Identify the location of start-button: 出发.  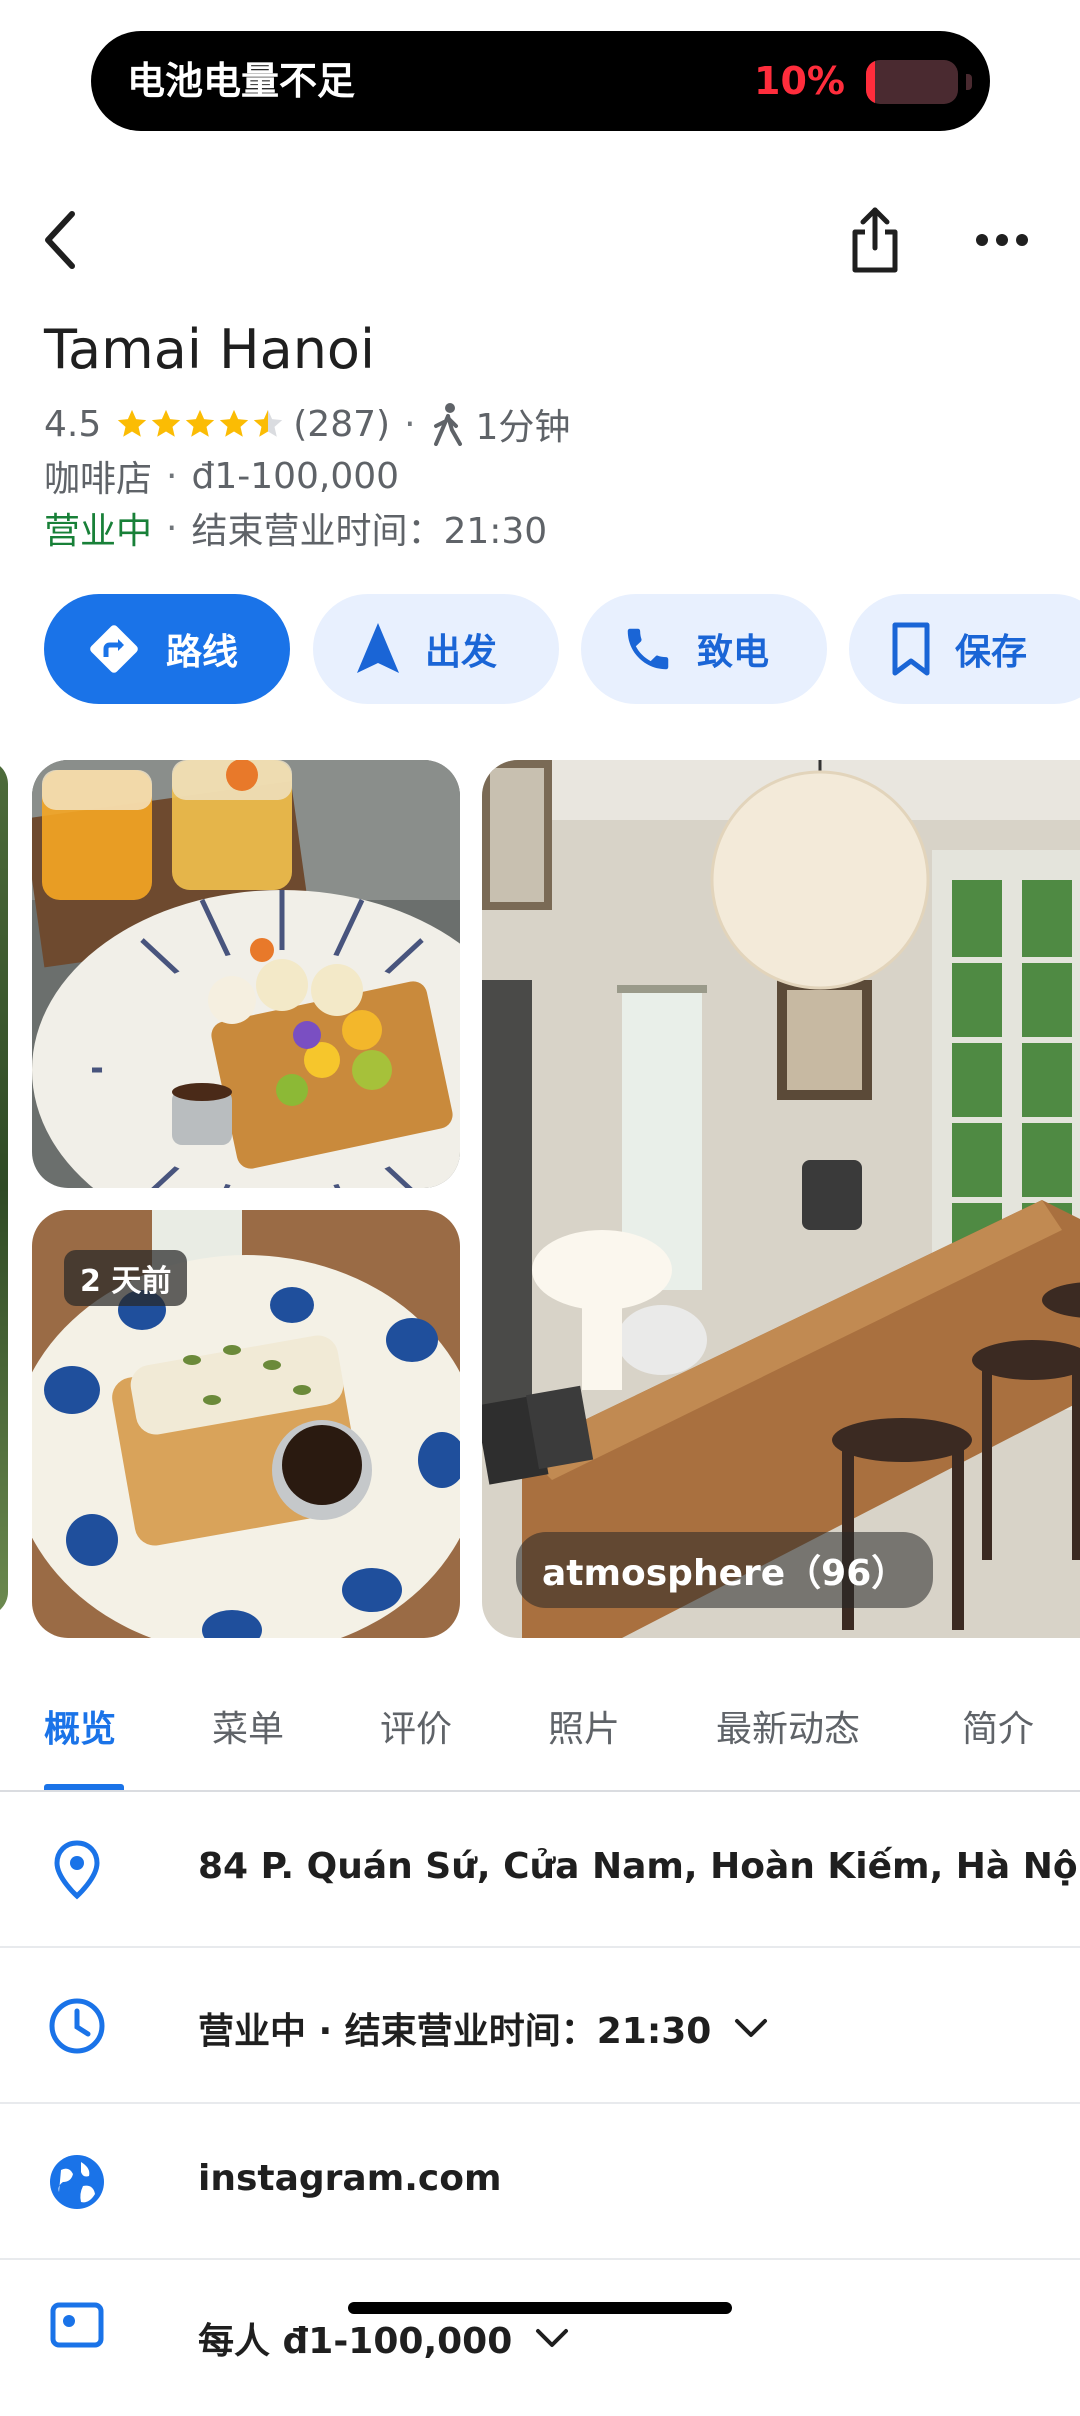
(436, 649).